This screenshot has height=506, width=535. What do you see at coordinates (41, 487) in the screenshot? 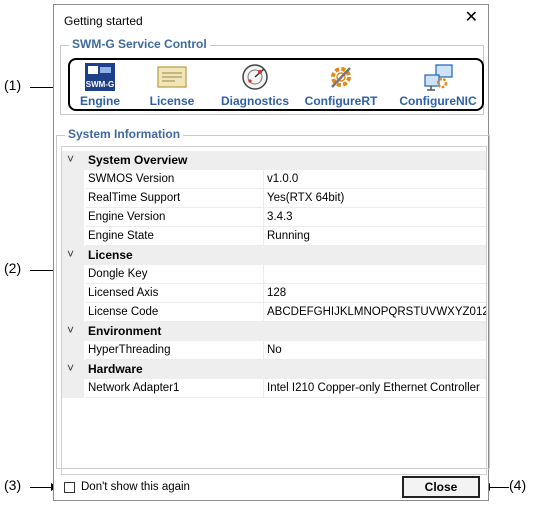
I see `callout-3-line` at bounding box center [41, 487].